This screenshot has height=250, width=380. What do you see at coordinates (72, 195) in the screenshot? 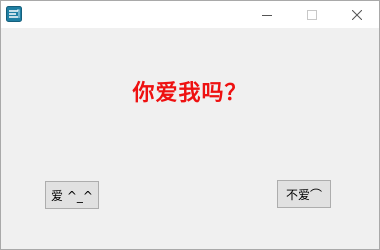
I see `love-button: 爱 ^_^` at bounding box center [72, 195].